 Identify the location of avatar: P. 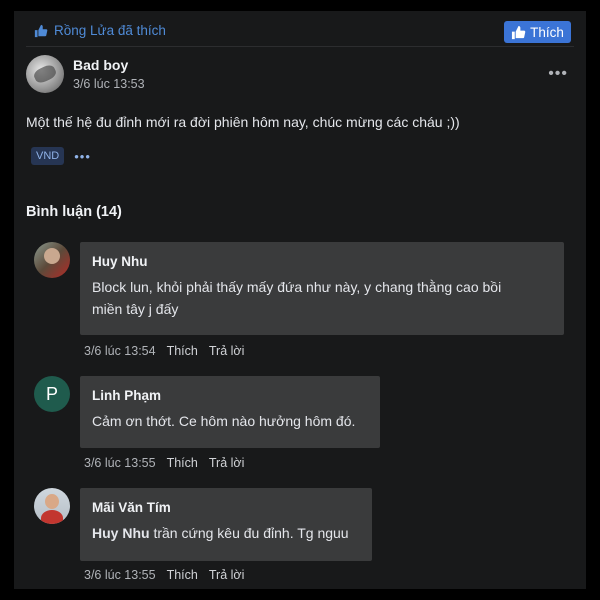
(52, 394).